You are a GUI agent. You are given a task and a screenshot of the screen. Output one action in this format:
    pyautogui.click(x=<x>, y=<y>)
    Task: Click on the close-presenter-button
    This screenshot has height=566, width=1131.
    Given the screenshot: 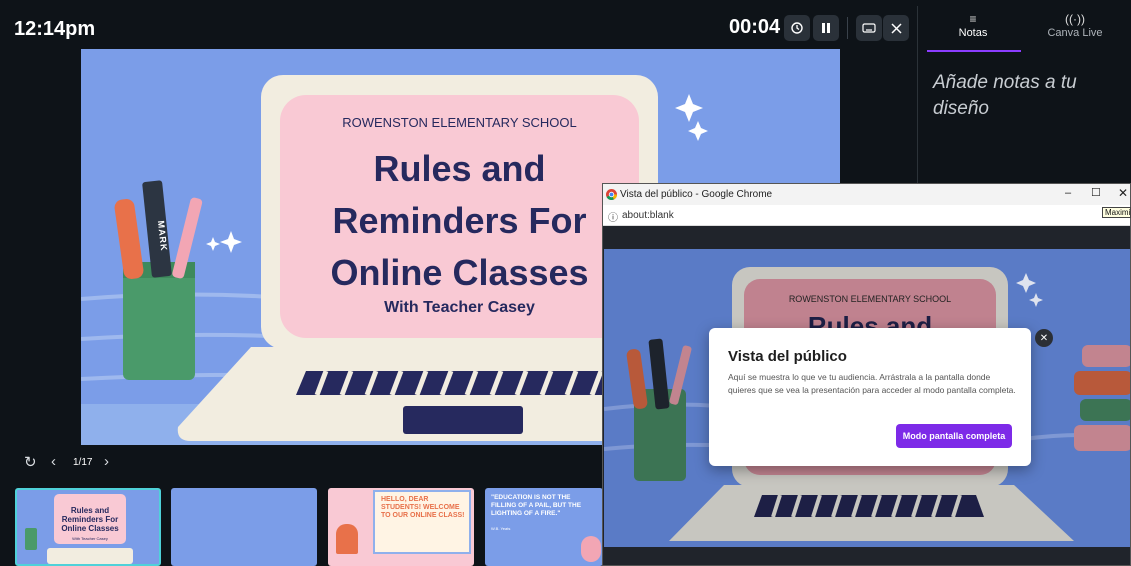 What is the action you would take?
    pyautogui.click(x=896, y=28)
    